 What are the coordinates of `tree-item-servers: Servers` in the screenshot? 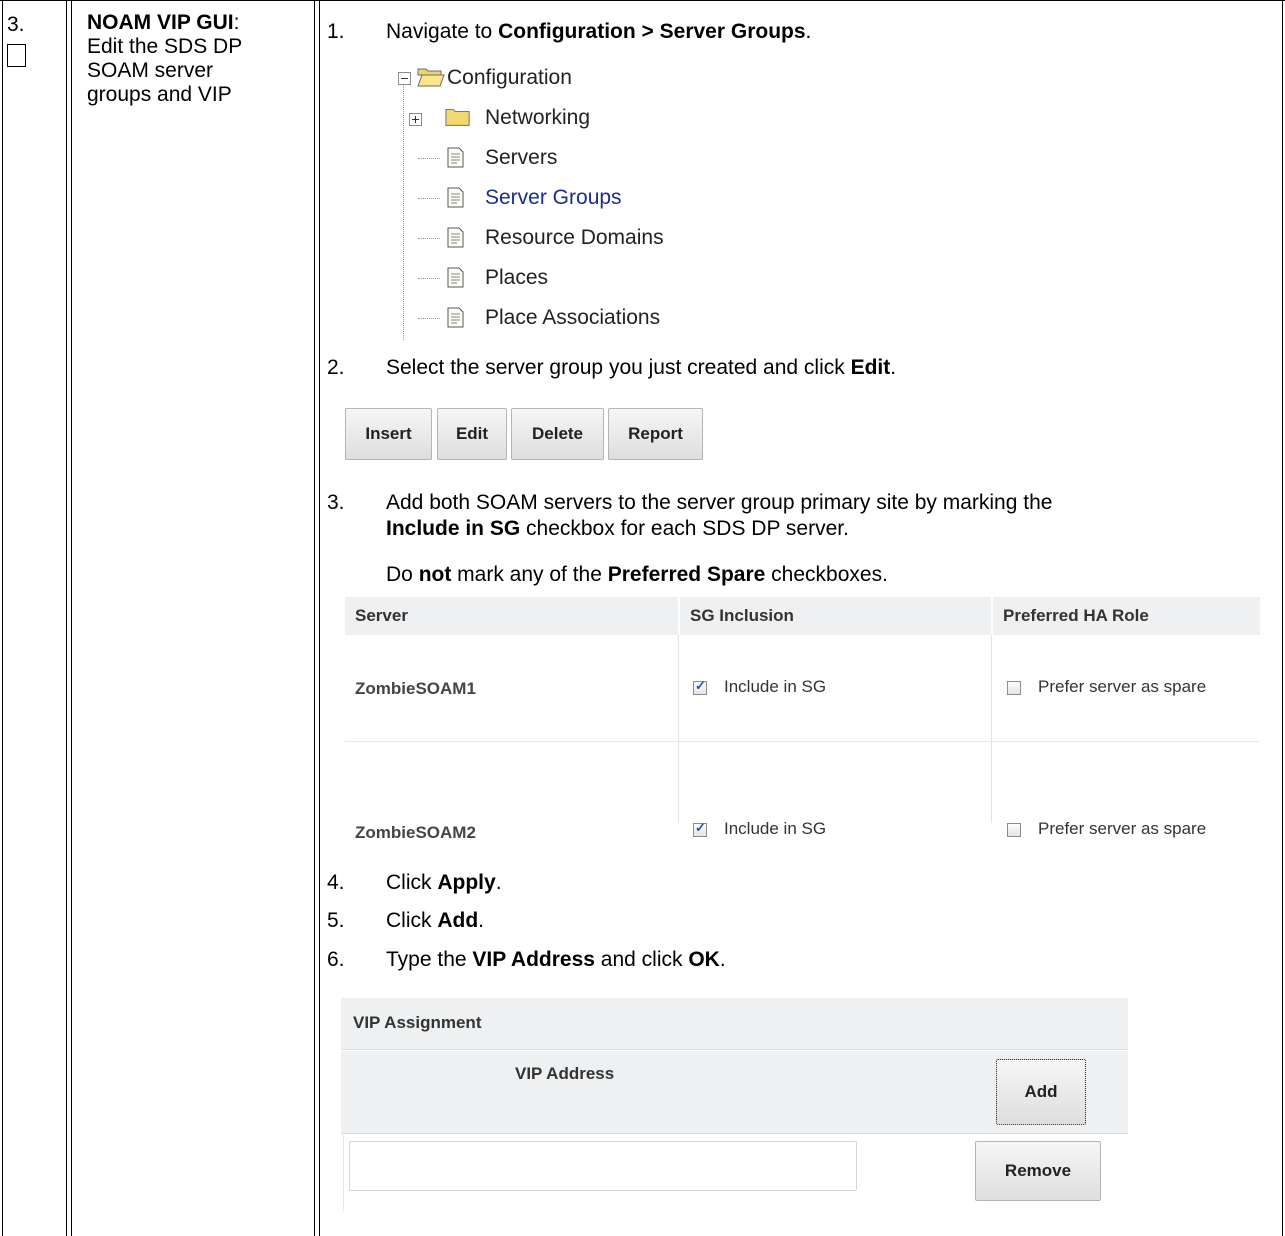 It's located at (521, 158).